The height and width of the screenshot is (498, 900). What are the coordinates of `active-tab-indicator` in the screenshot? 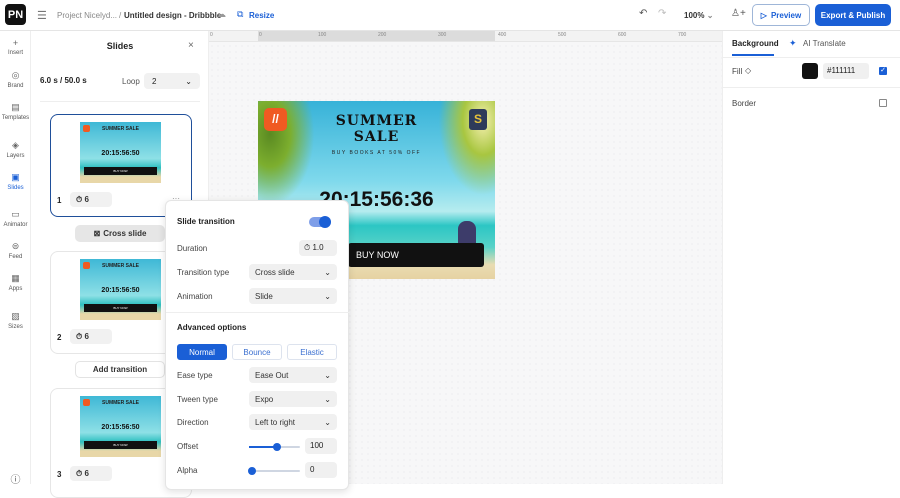 It's located at (753, 55).